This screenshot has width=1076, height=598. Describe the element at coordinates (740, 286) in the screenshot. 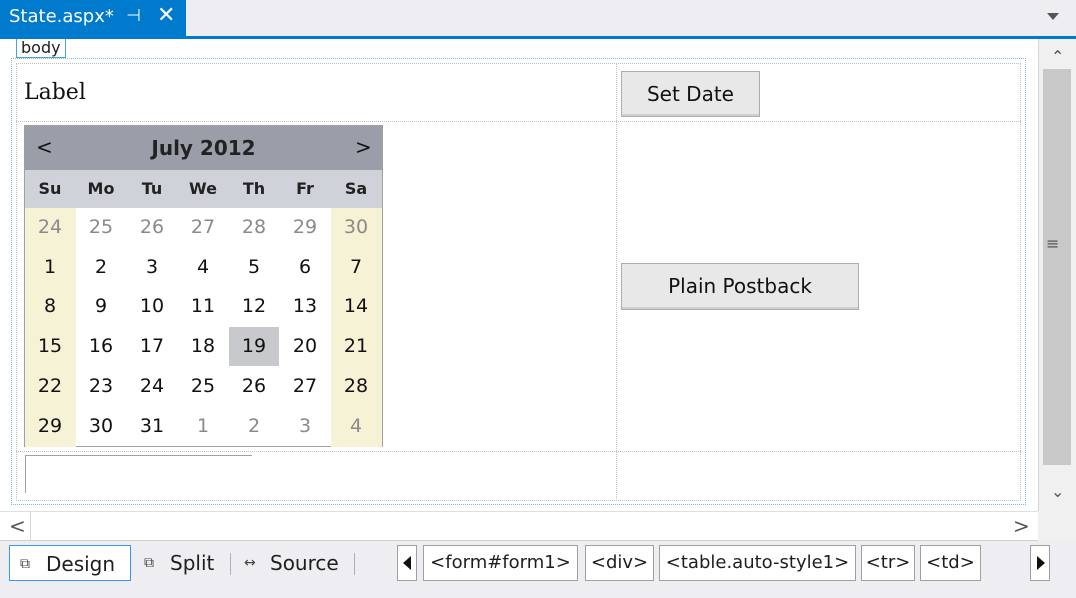

I see `plain-postback-button: Plain Postback` at that location.